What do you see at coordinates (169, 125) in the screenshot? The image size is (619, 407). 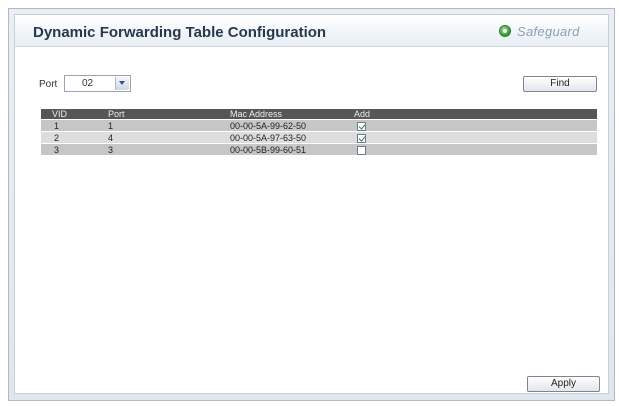 I see `cell-port: 1` at bounding box center [169, 125].